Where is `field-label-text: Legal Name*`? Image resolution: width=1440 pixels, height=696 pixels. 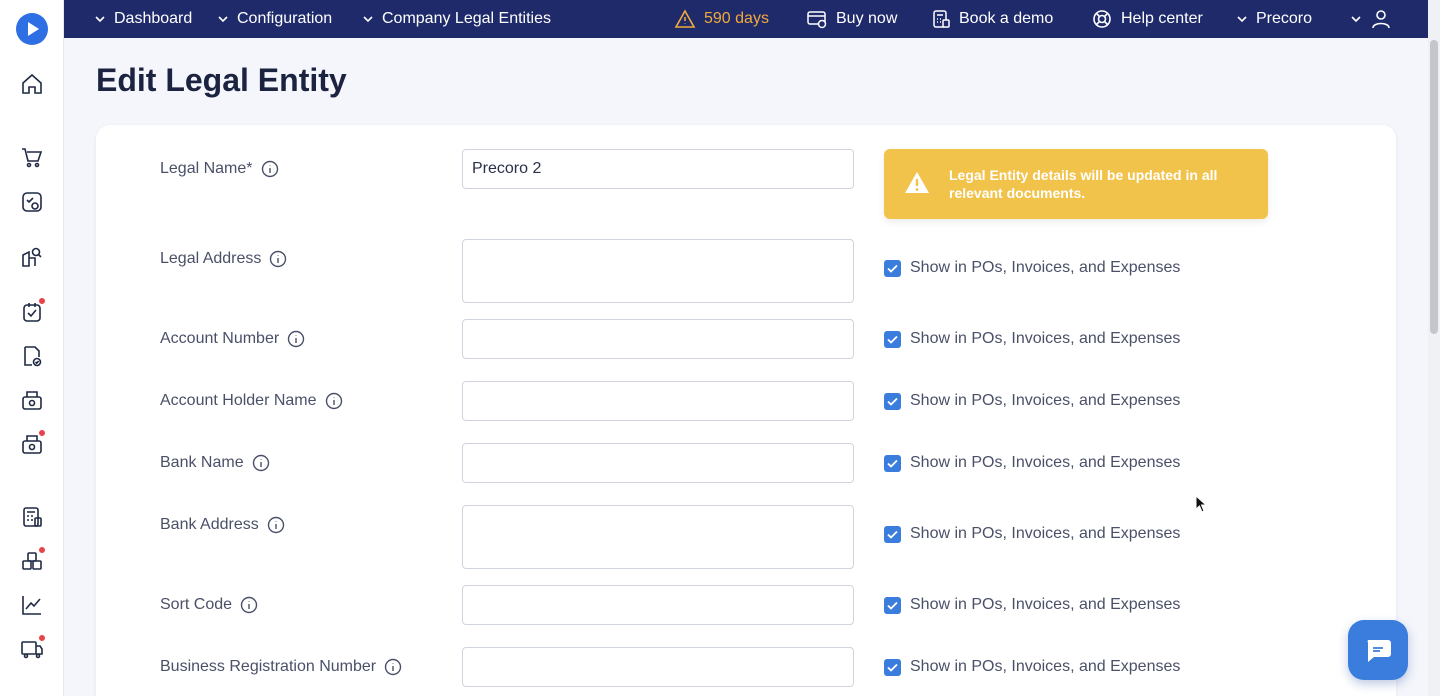
field-label-text: Legal Name* is located at coordinates (206, 168).